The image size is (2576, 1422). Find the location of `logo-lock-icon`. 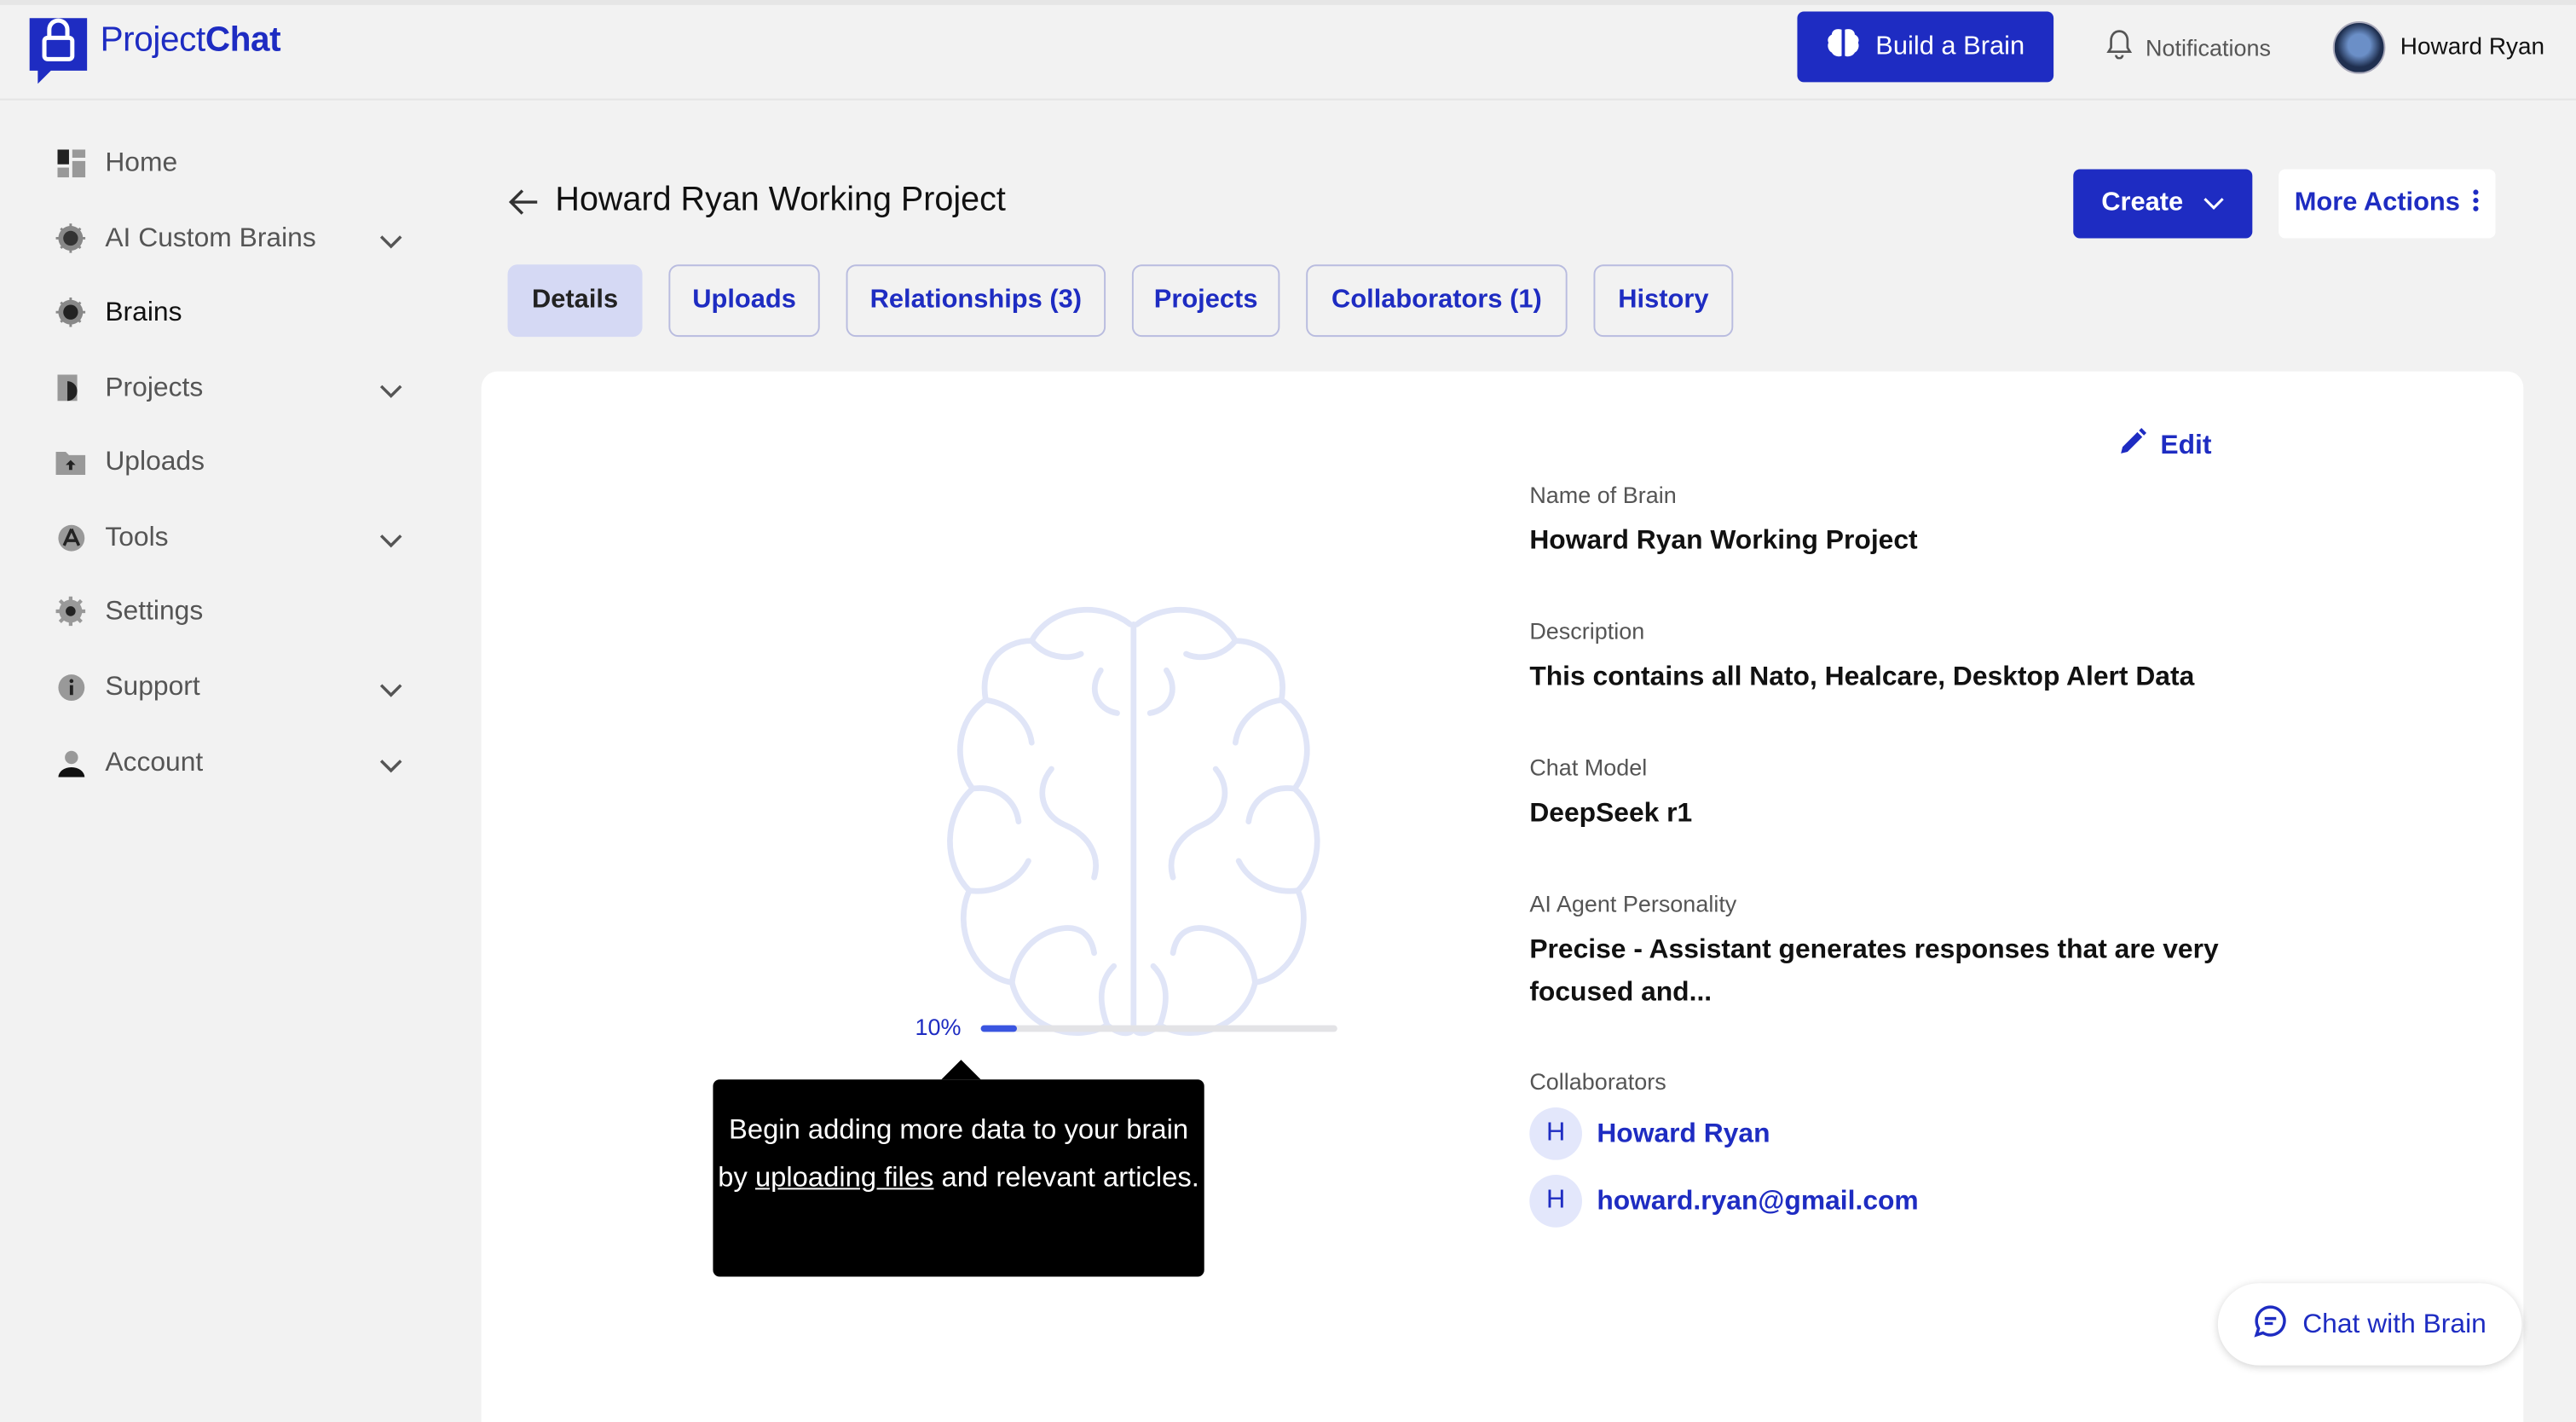

logo-lock-icon is located at coordinates (58, 48).